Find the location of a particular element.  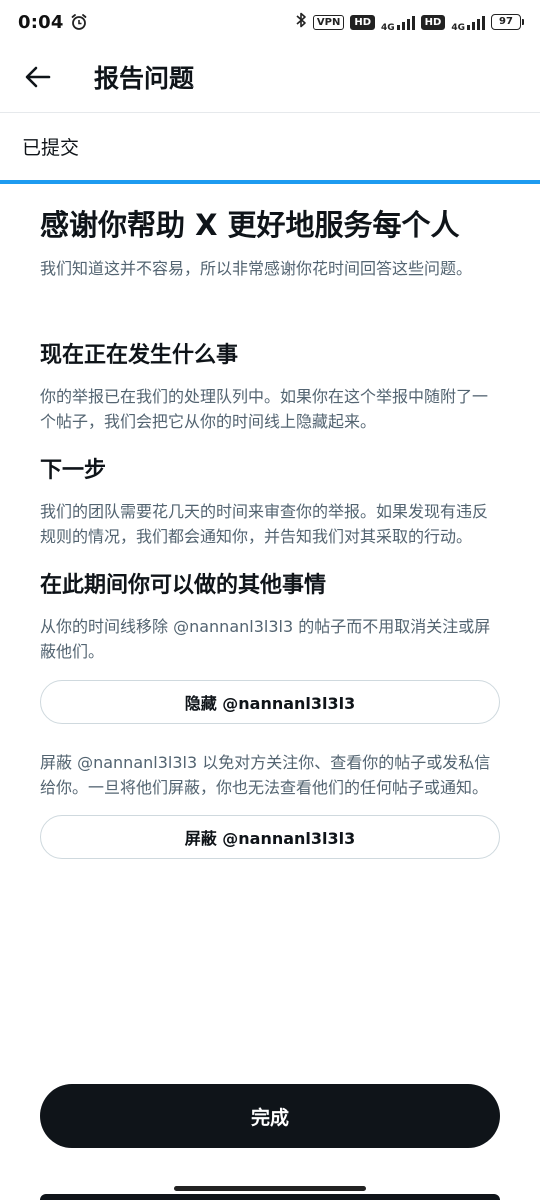

headline: 感谢你帮助 X 更好地服务每个人 is located at coordinates (250, 225).